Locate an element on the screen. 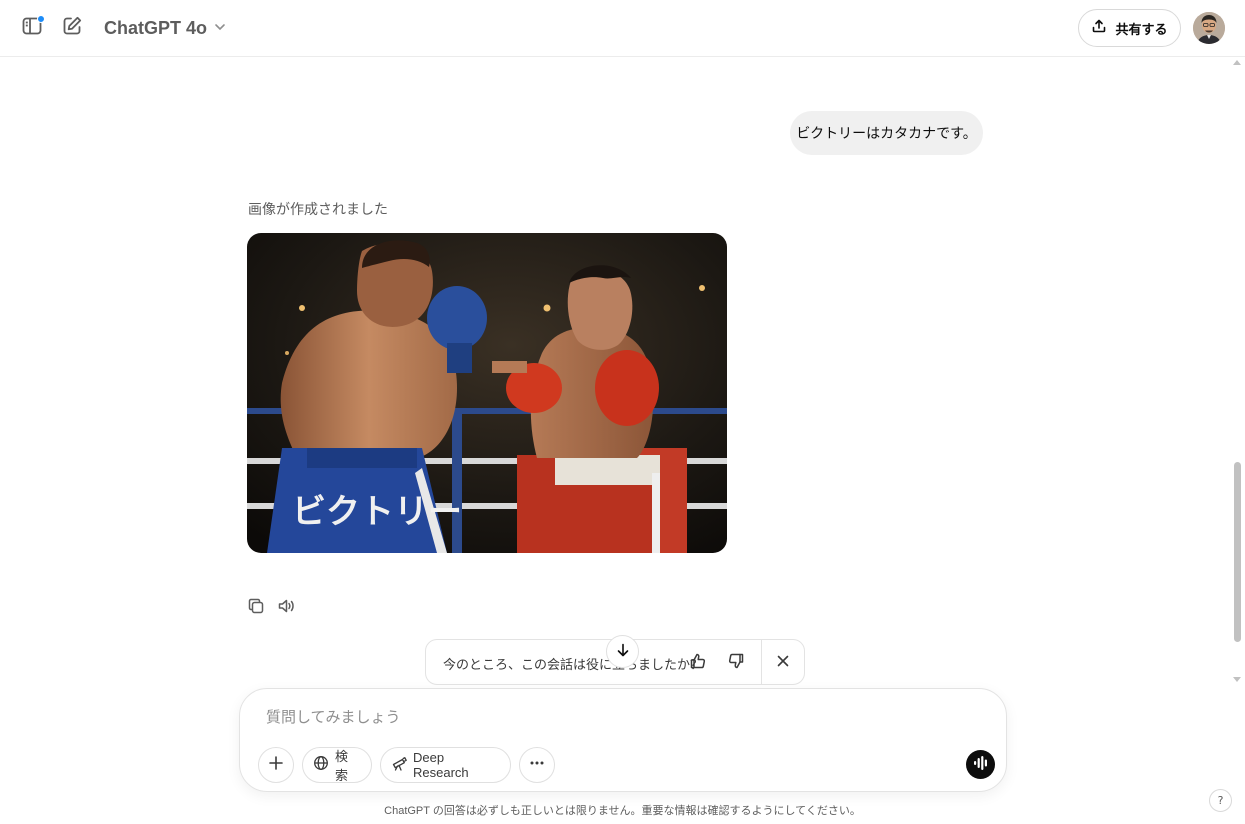 Image resolution: width=1245 pixels, height=824 pixels. voice-waveform-icon is located at coordinates (981, 765).